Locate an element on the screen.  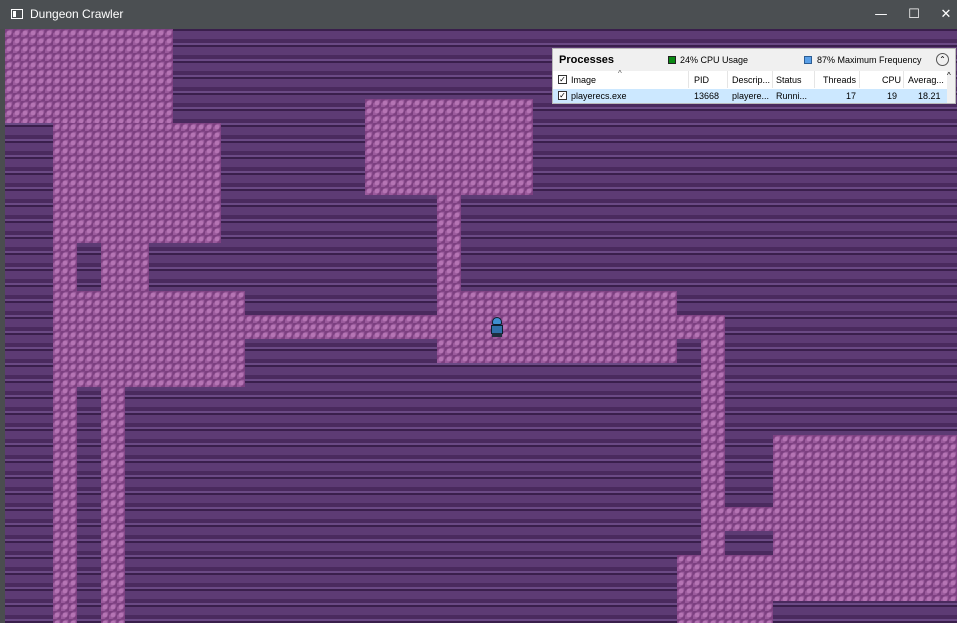
floor-room-left is located at coordinates (137, 183).